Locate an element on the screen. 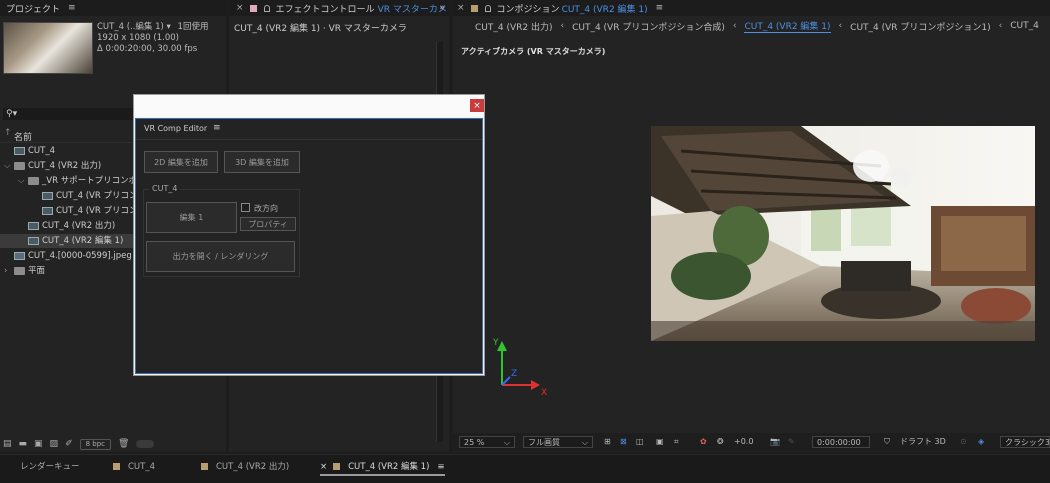 The width and height of the screenshot is (1050, 483). renderer-label: ドラフト 3D is located at coordinates (923, 442).